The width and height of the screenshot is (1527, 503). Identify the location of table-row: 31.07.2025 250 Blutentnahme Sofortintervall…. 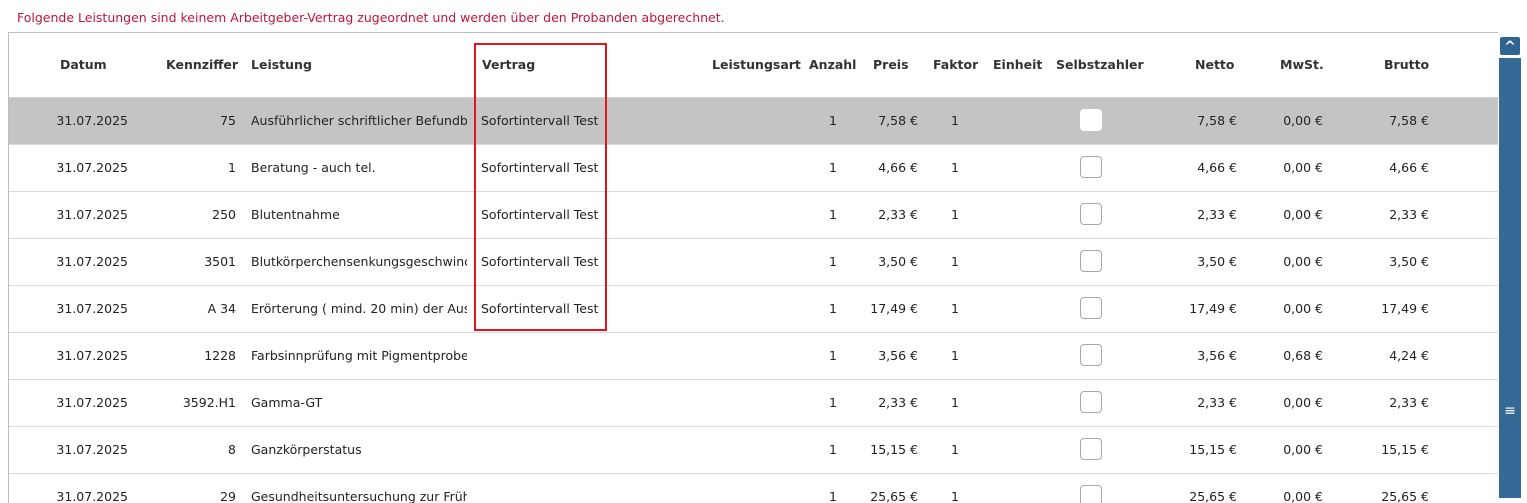
(753, 215).